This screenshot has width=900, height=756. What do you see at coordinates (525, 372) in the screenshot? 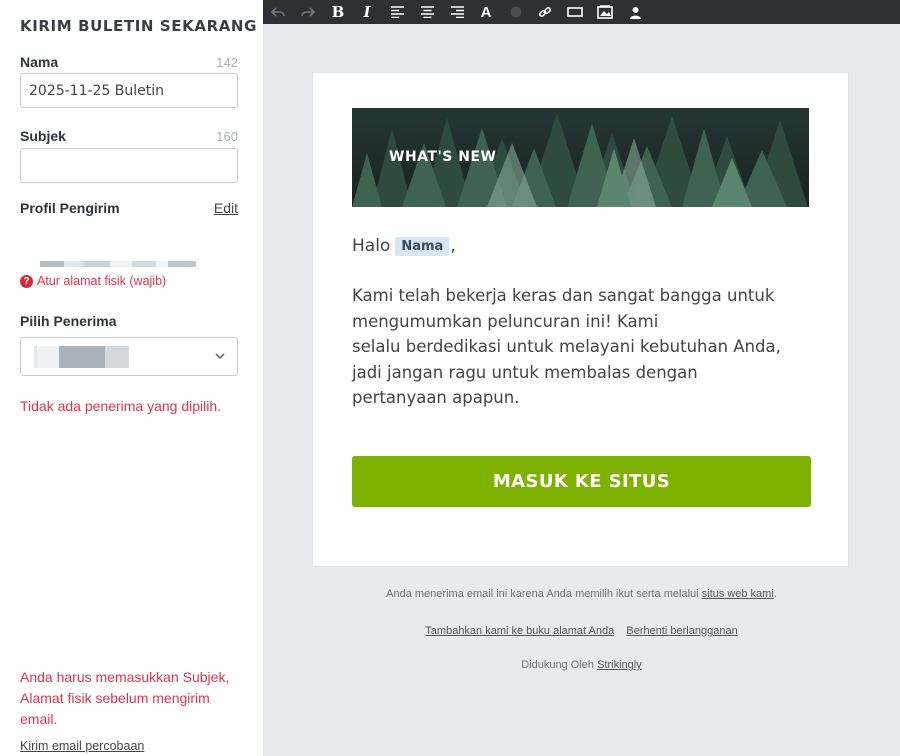
I see `body-line: jadi jangan ragu untuk membalas dengan` at bounding box center [525, 372].